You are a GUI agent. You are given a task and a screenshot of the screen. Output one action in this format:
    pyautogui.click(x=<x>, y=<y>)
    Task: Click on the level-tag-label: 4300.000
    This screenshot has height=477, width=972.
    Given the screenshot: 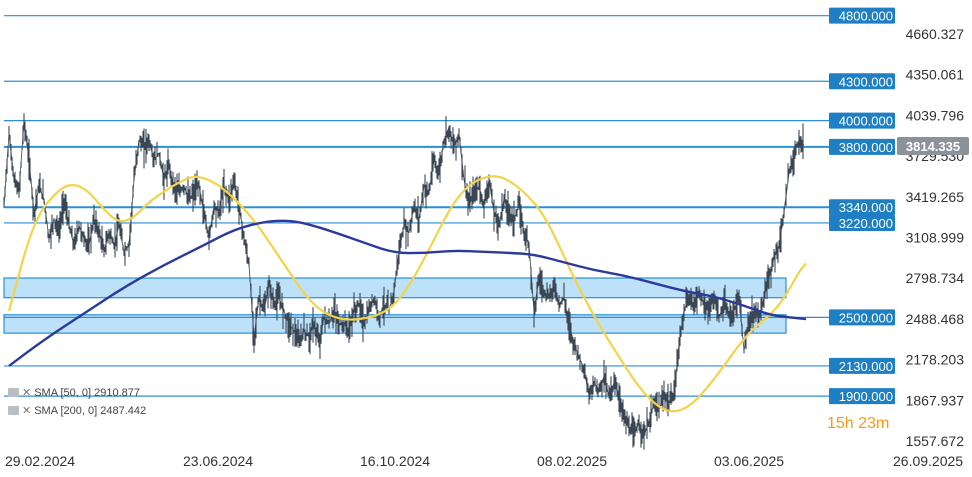 What is the action you would take?
    pyautogui.click(x=866, y=81)
    